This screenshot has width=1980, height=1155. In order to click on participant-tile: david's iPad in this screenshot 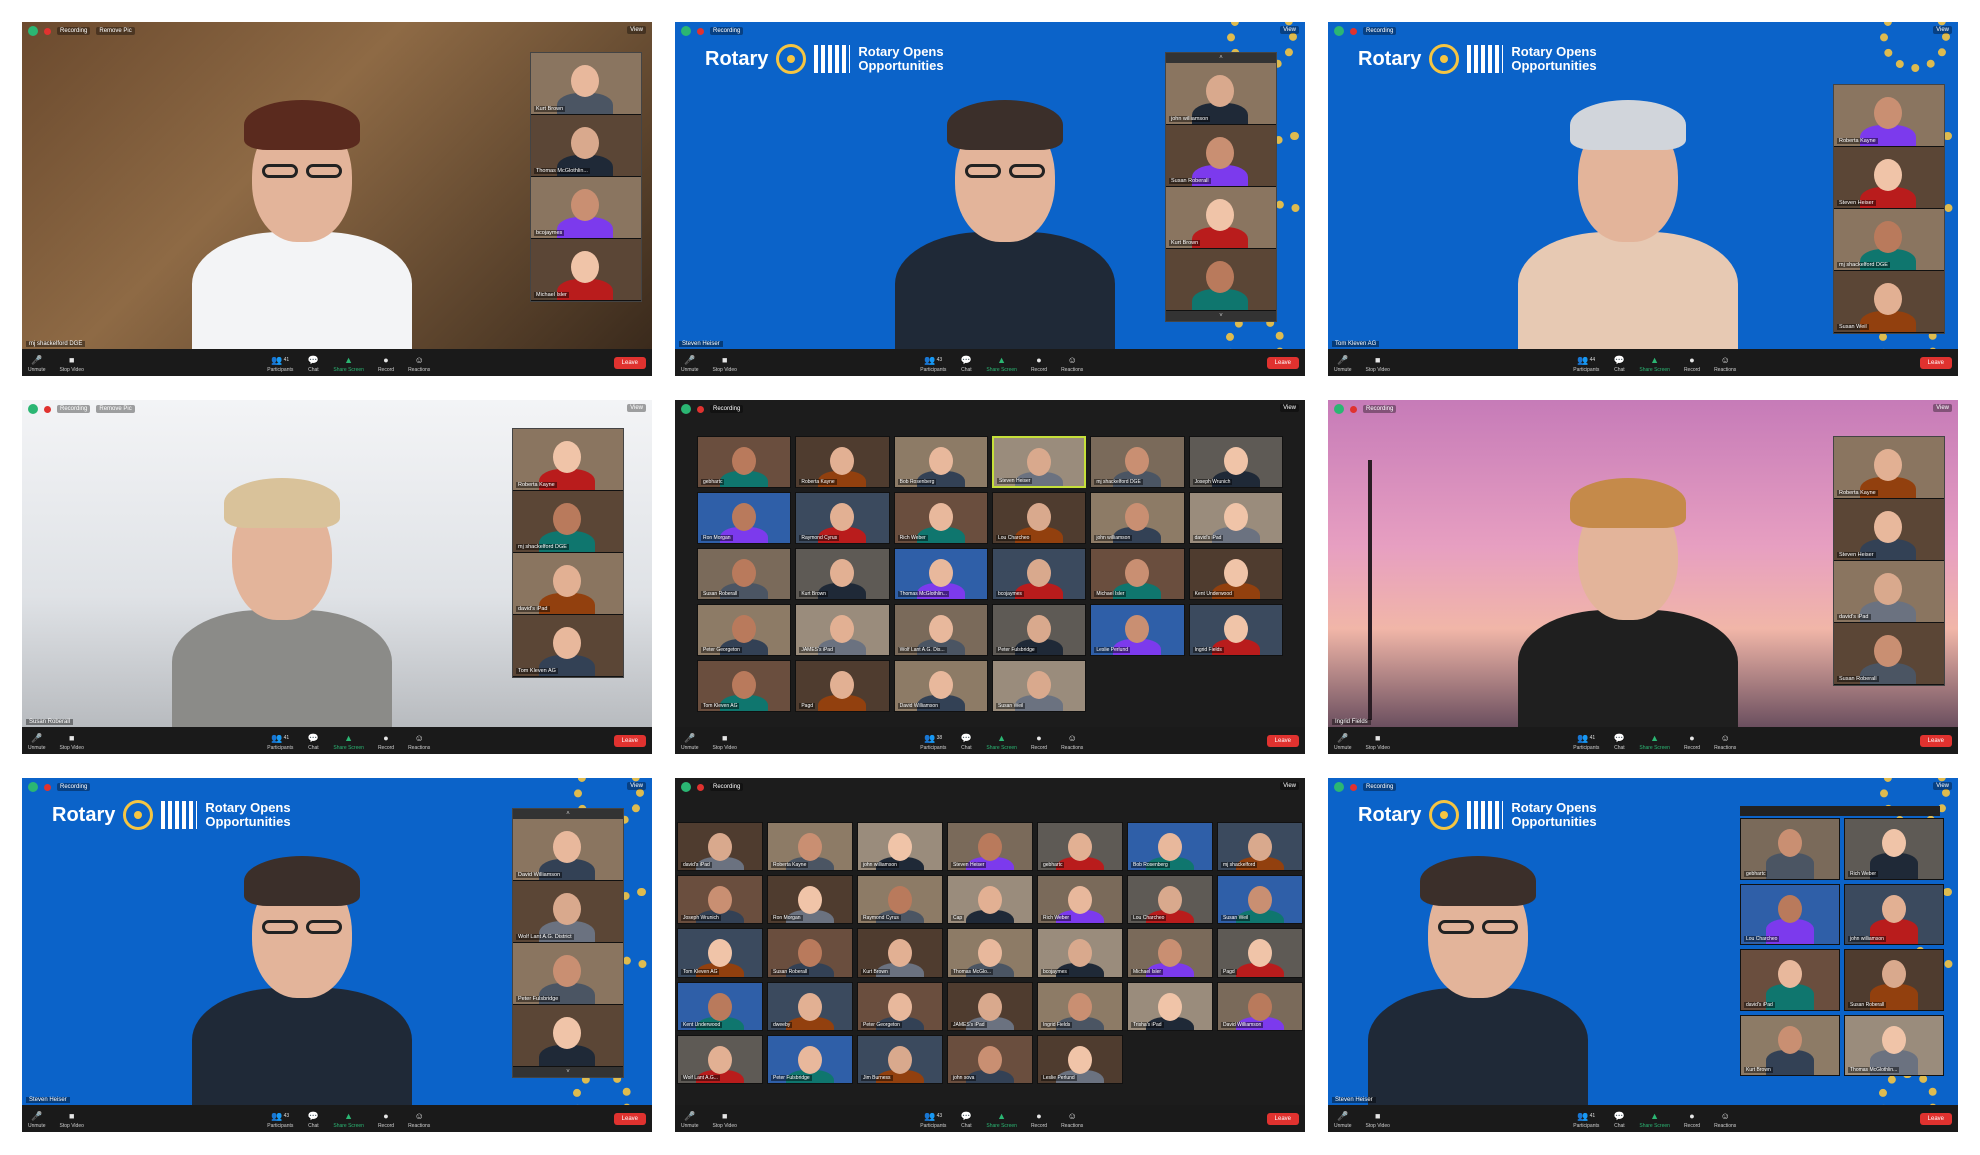, I will do `click(1235, 518)`.